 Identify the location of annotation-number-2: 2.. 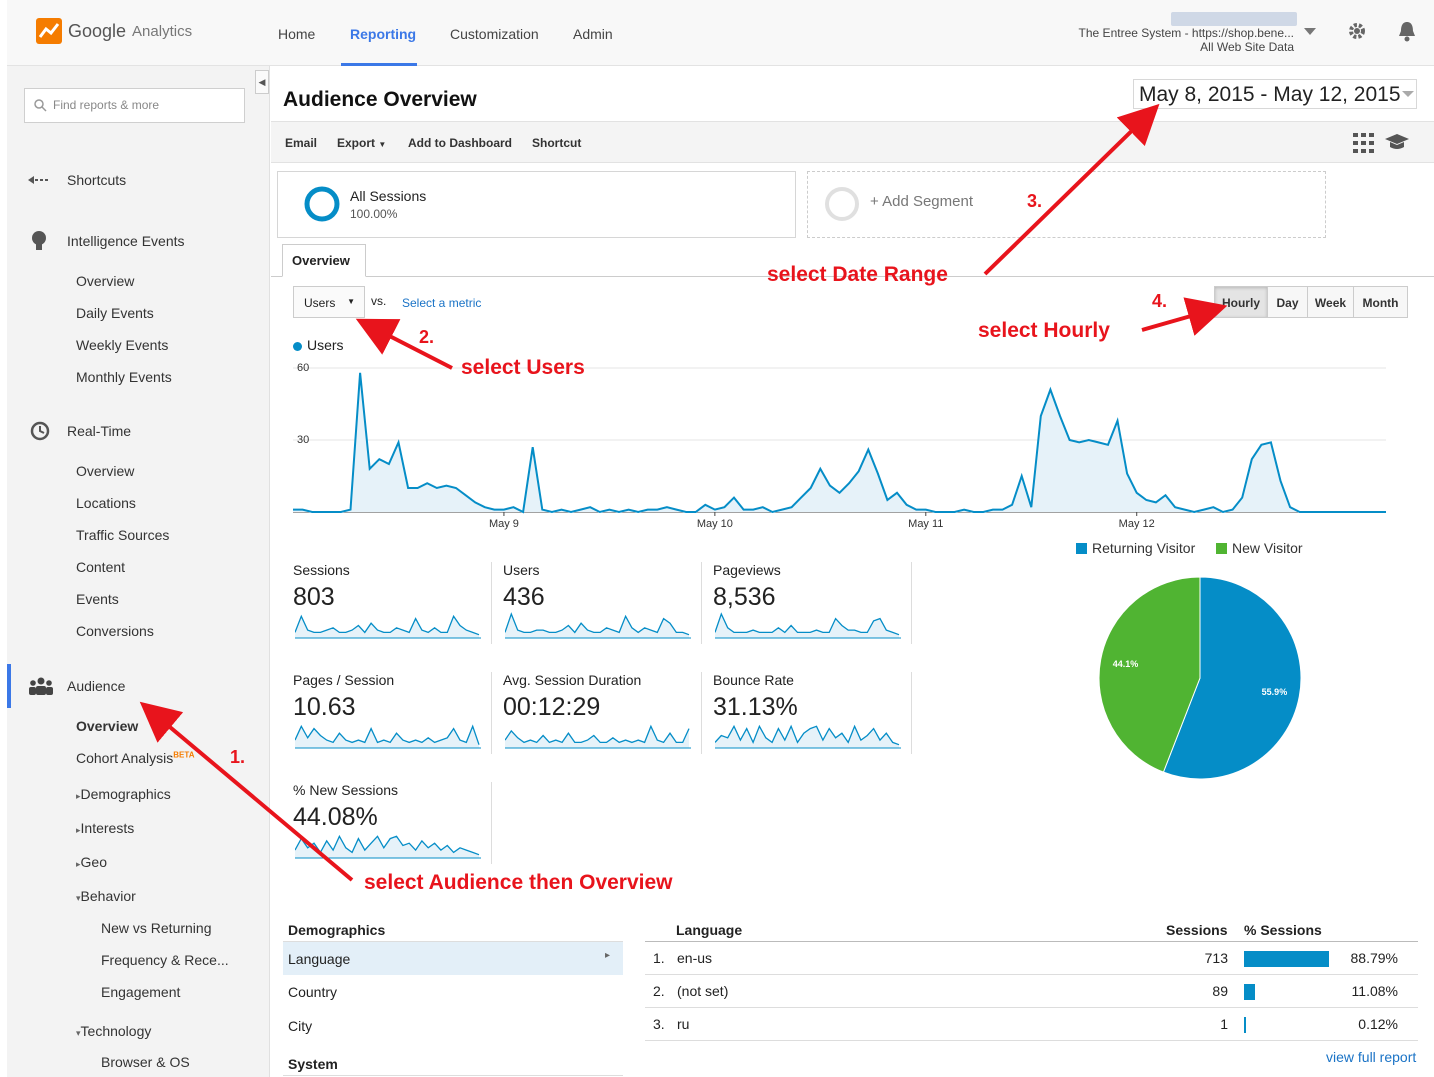
(427, 337).